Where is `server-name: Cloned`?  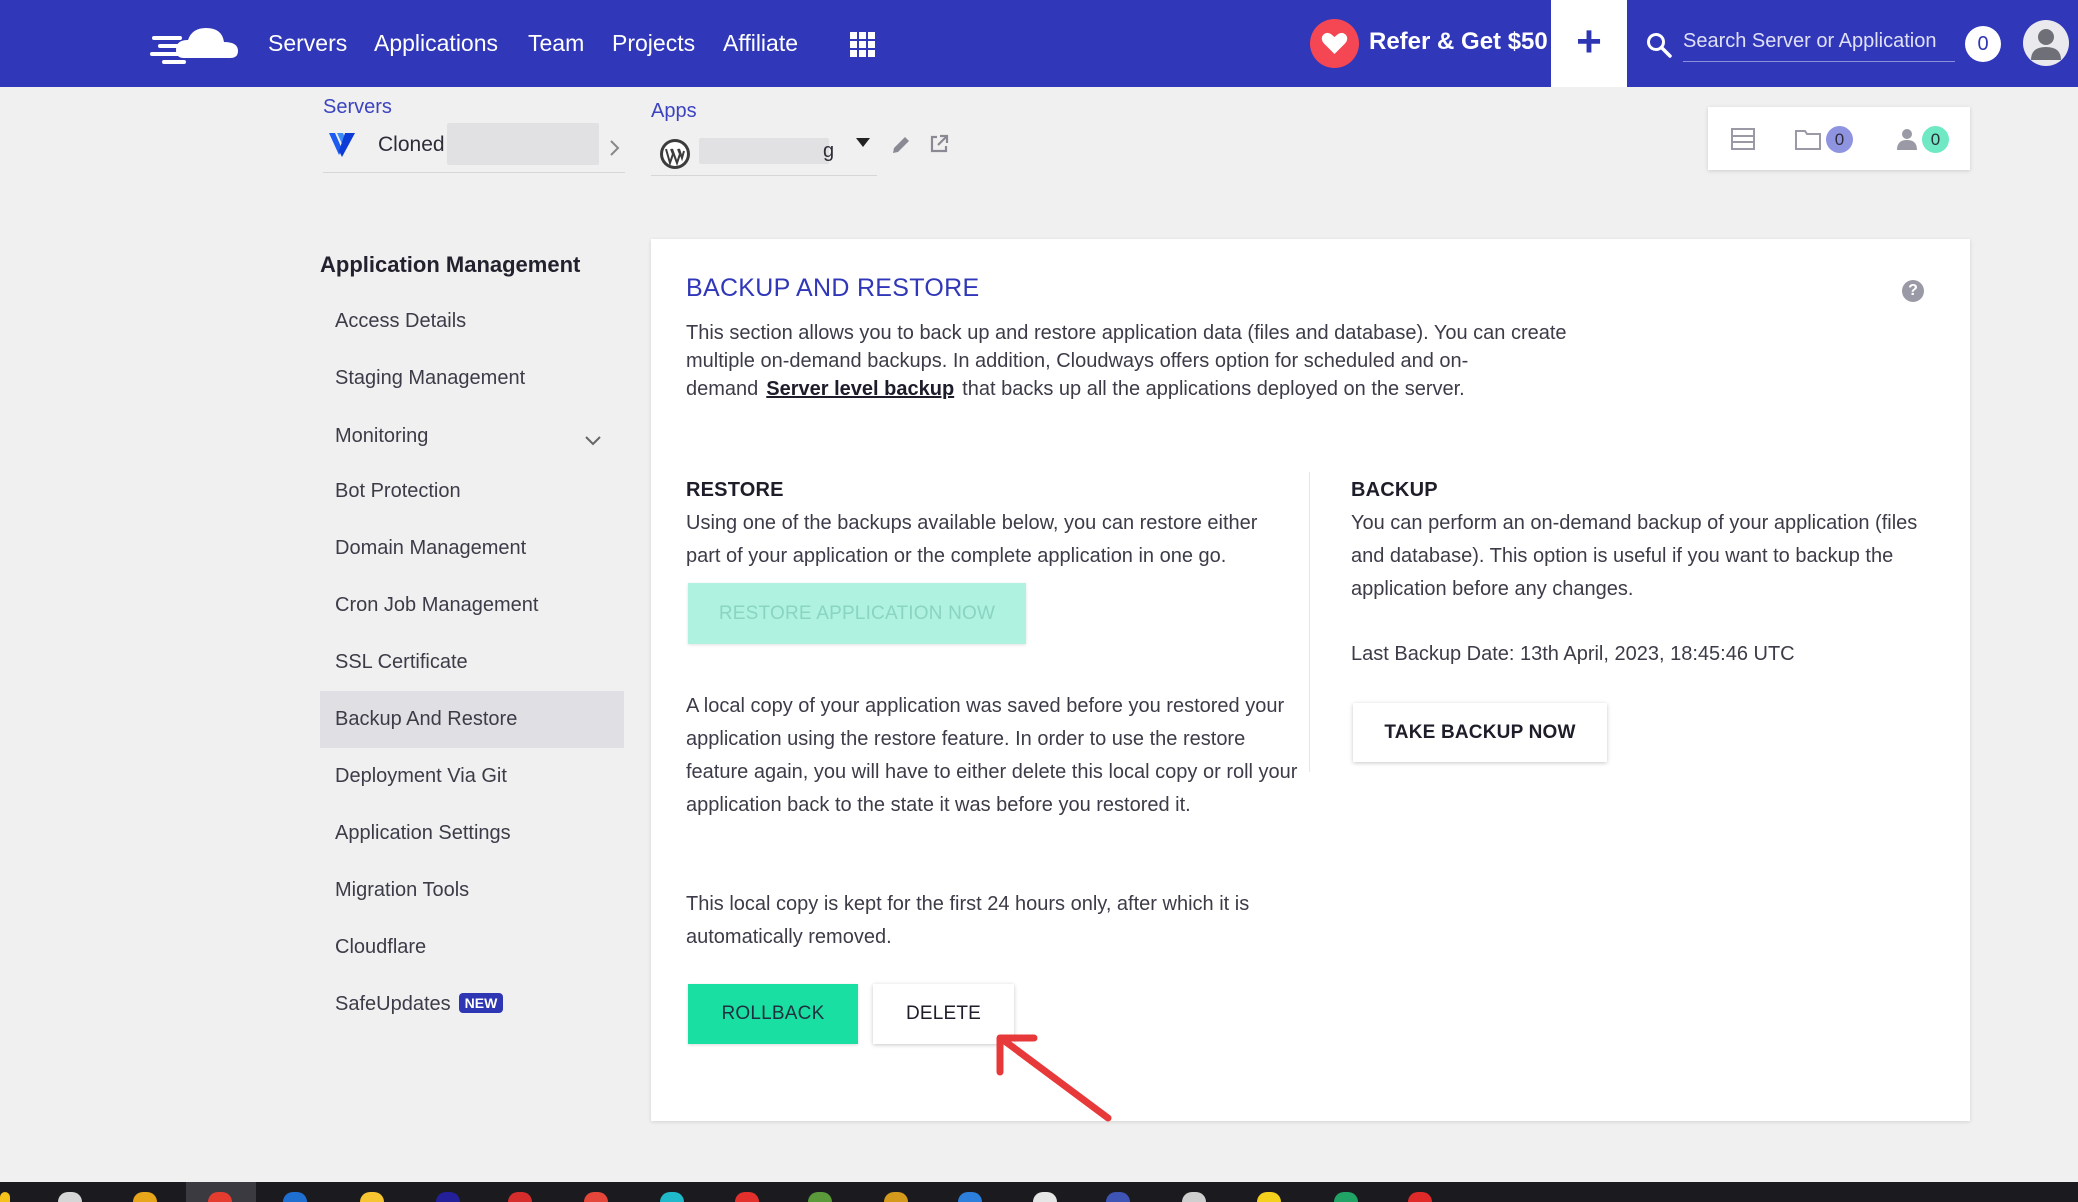 server-name: Cloned is located at coordinates (411, 144).